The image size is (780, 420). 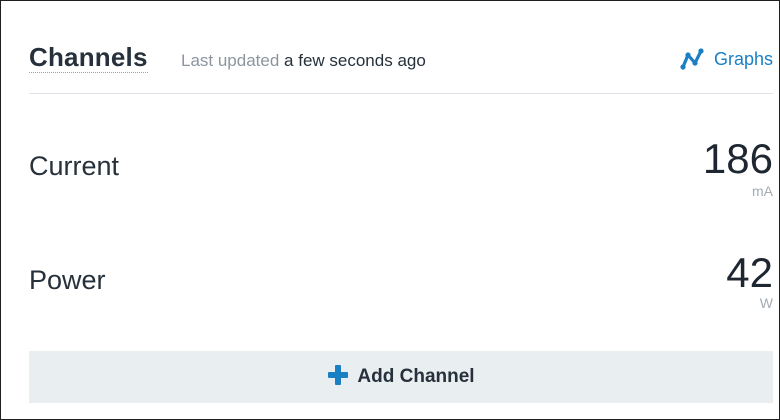 I want to click on add-channel-button: Add Channel, so click(x=401, y=377).